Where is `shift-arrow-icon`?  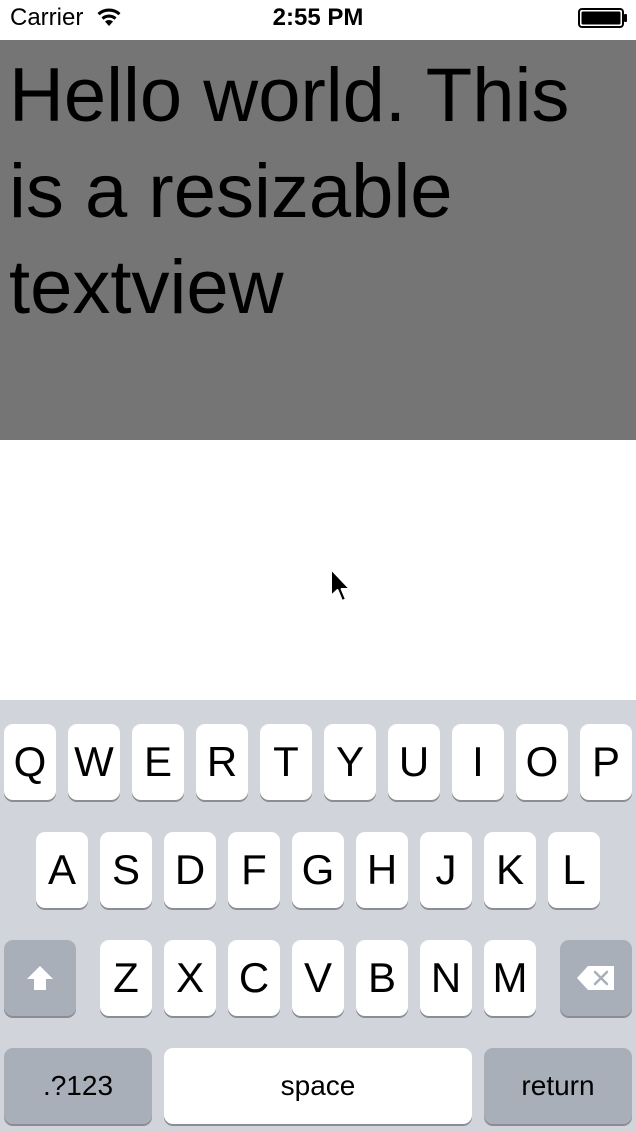 shift-arrow-icon is located at coordinates (40, 978).